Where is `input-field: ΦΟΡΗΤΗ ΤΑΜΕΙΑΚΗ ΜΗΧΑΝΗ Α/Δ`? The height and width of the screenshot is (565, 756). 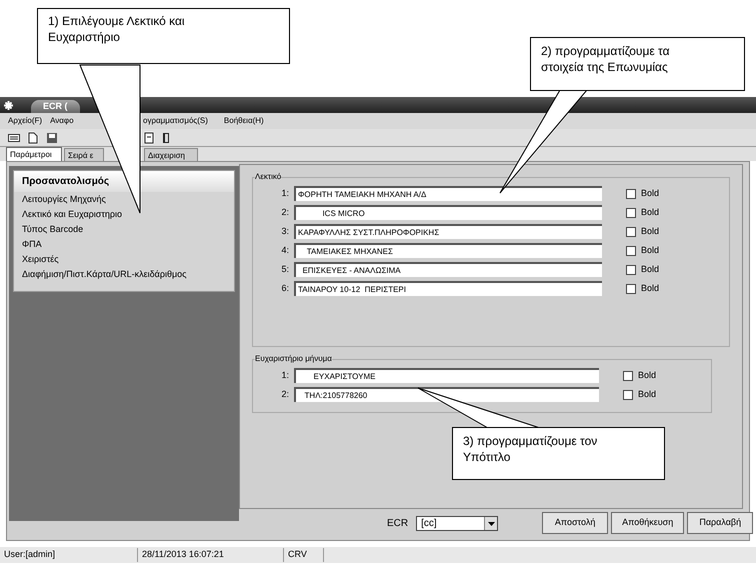 input-field: ΦΟΡΗΤΗ ΤΑΜΕΙΑΚΗ ΜΗΧΑΝΗ Α/Δ is located at coordinates (448, 193).